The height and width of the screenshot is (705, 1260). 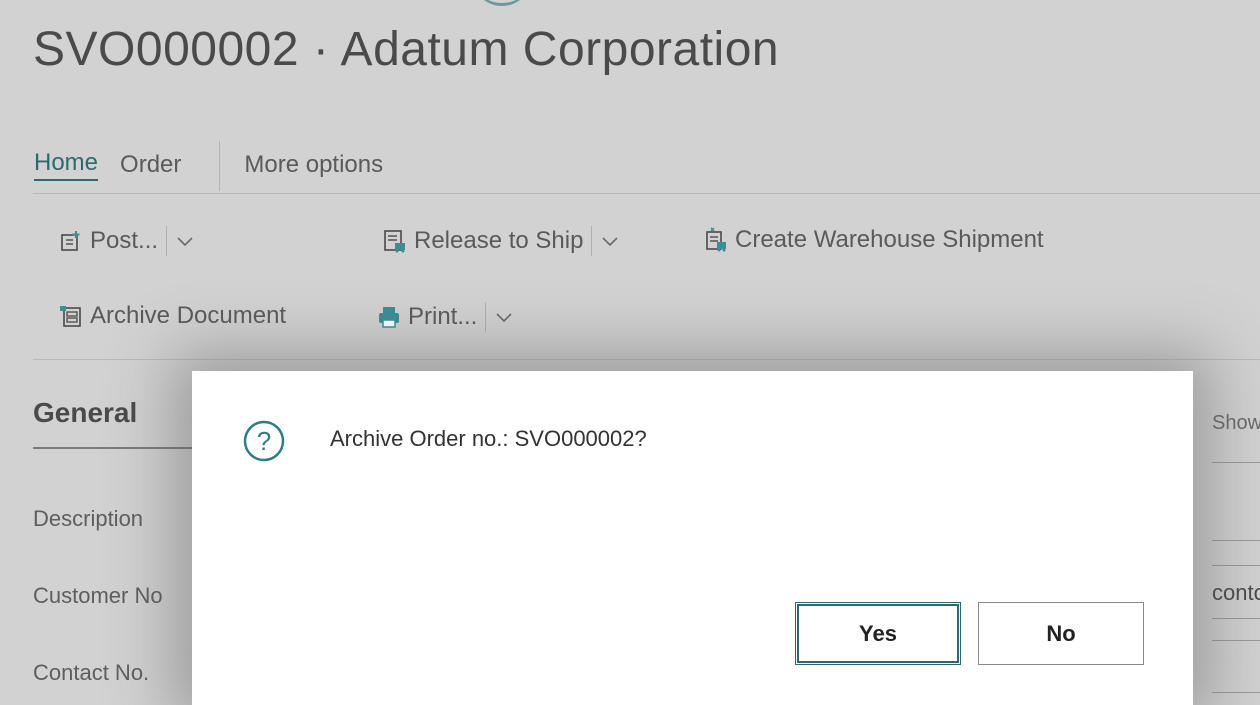 What do you see at coordinates (395, 241) in the screenshot?
I see `release-to-ship-icon` at bounding box center [395, 241].